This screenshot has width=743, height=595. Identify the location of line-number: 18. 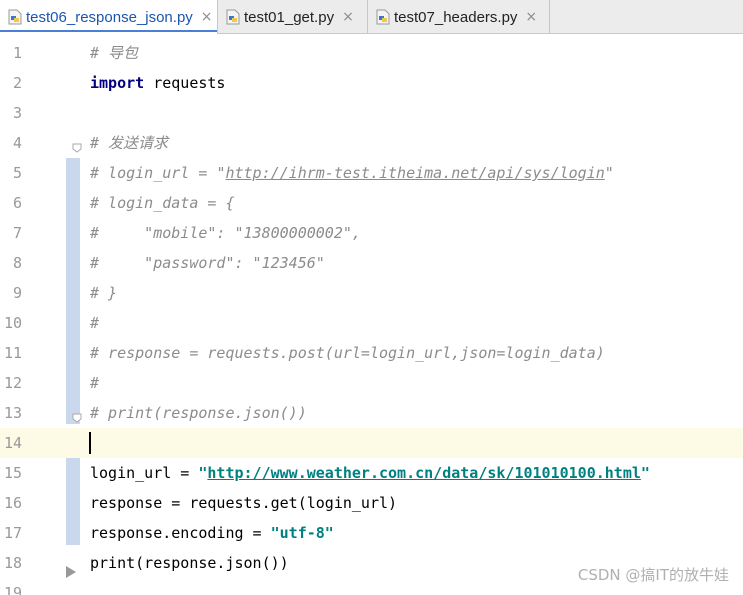
(12, 563).